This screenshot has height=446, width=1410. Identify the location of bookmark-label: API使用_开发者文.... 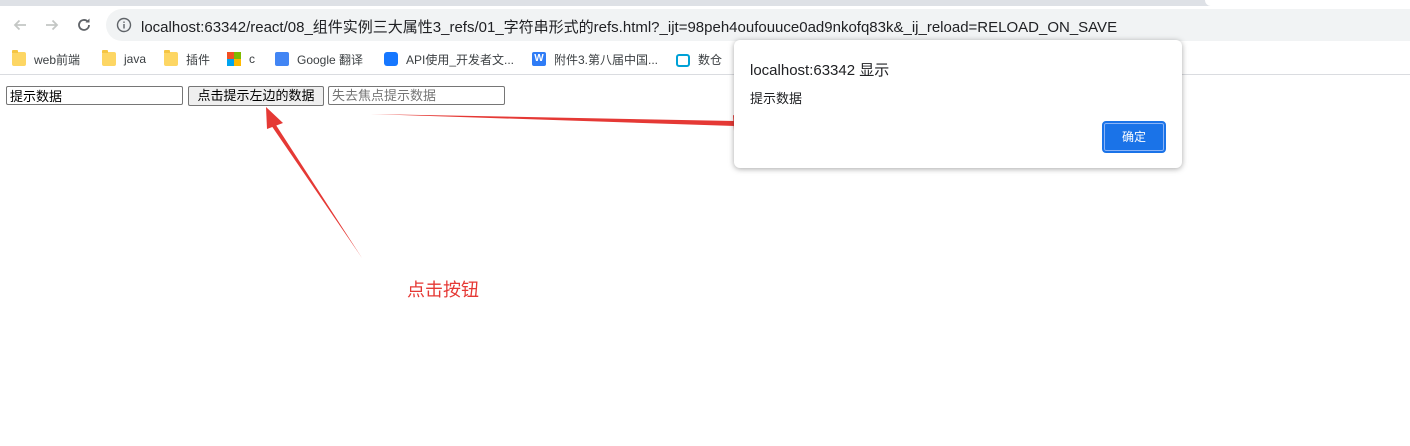
(460, 59).